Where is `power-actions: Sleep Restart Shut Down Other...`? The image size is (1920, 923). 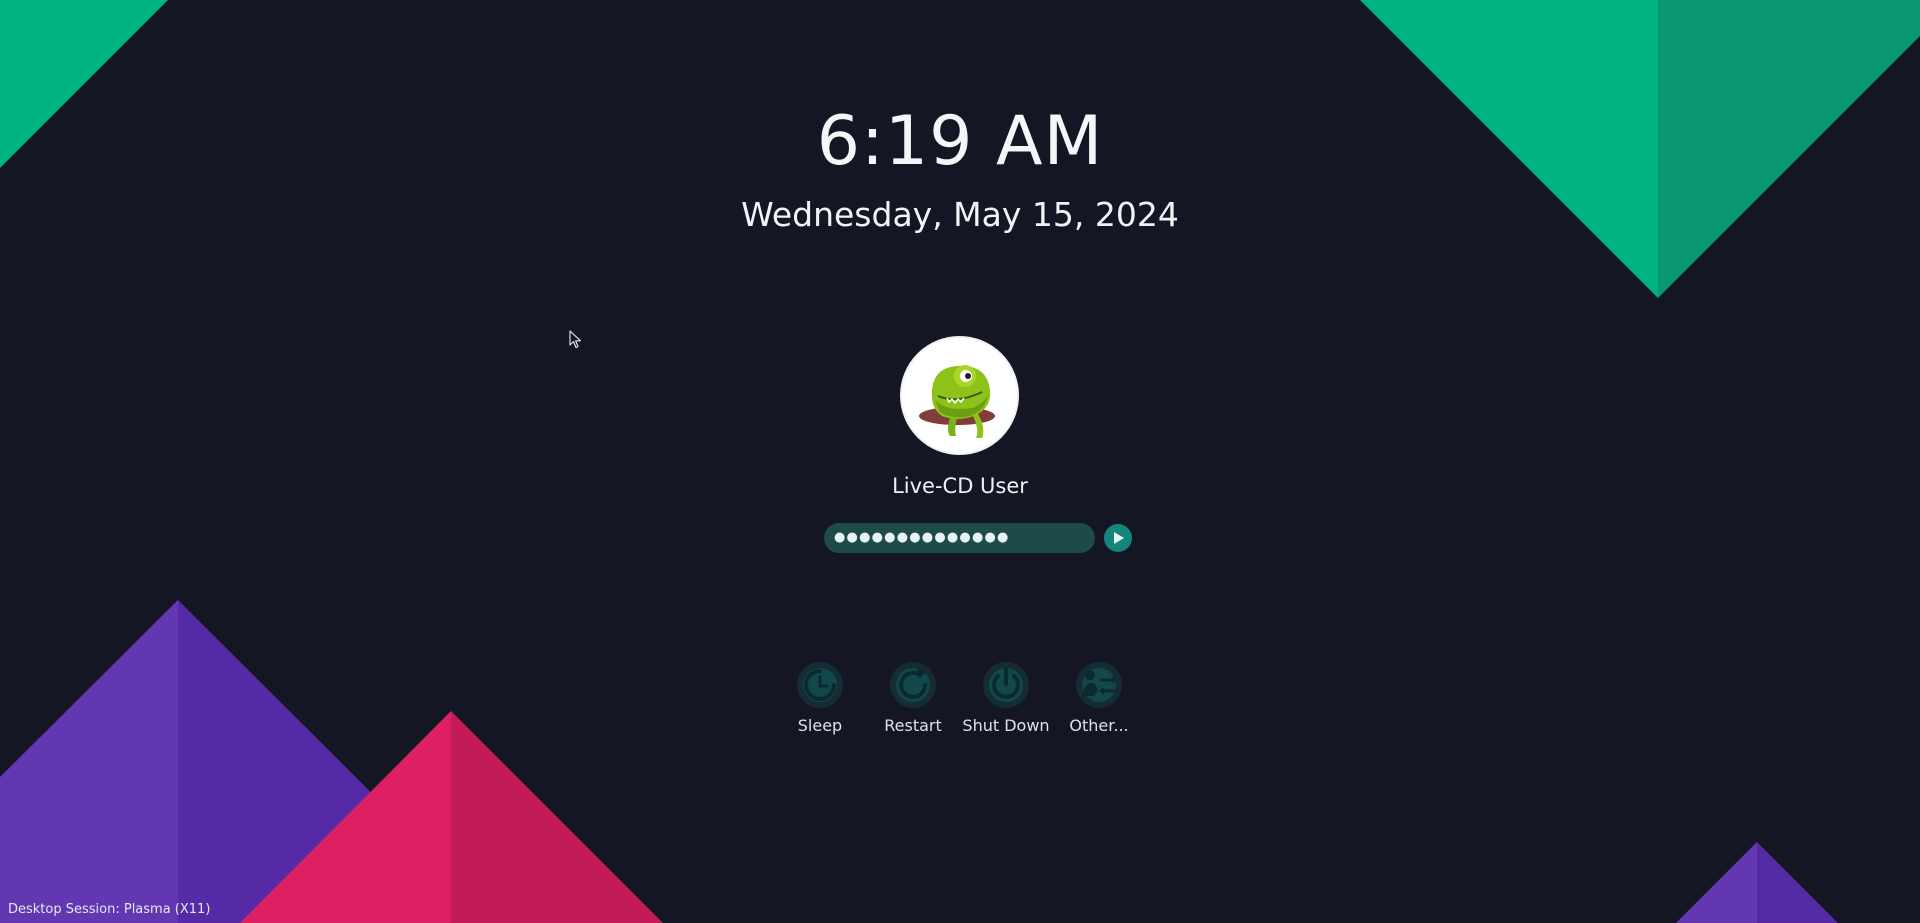
power-actions: Sleep Restart Shut Down Other... is located at coordinates (960, 700).